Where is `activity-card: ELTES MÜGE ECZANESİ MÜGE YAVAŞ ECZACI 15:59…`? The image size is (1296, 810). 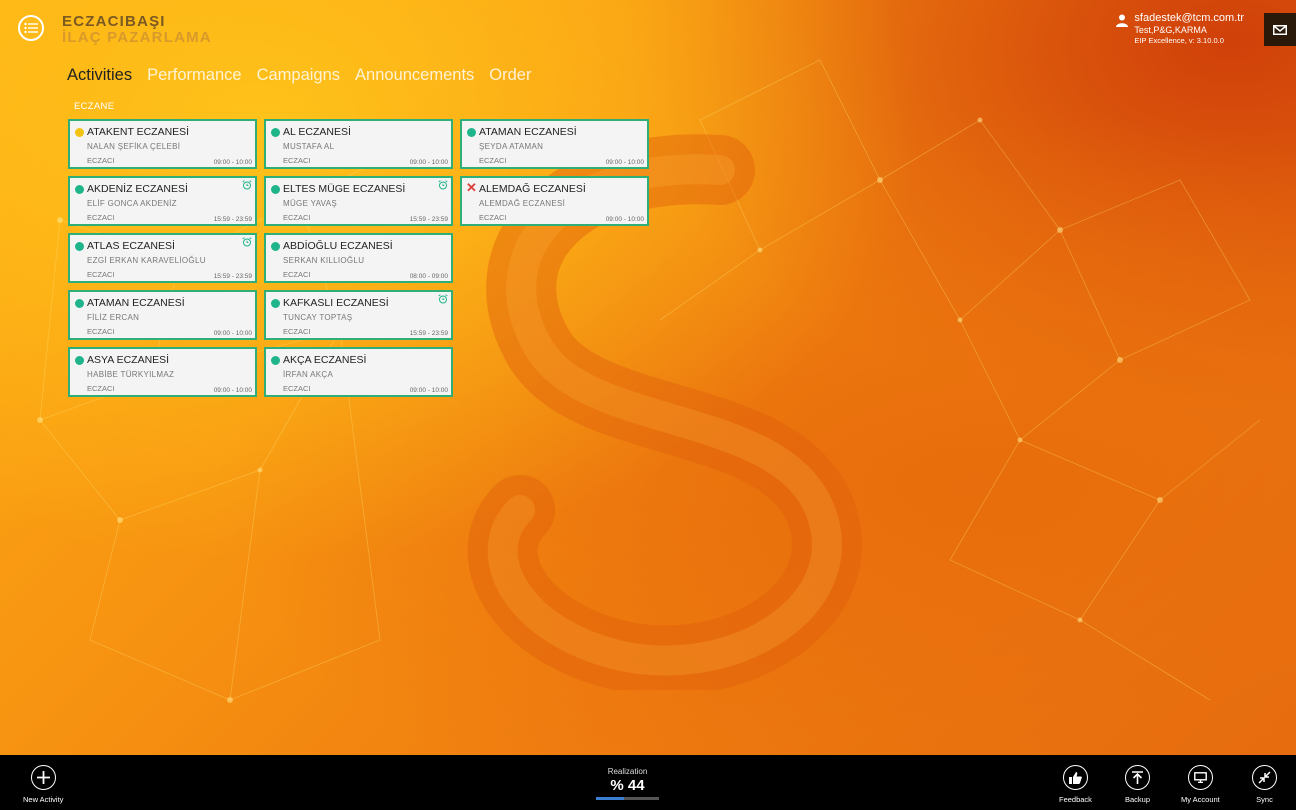
activity-card: ELTES MÜGE ECZANESİ MÜGE YAVAŞ ECZACI 15:59… is located at coordinates (358, 201).